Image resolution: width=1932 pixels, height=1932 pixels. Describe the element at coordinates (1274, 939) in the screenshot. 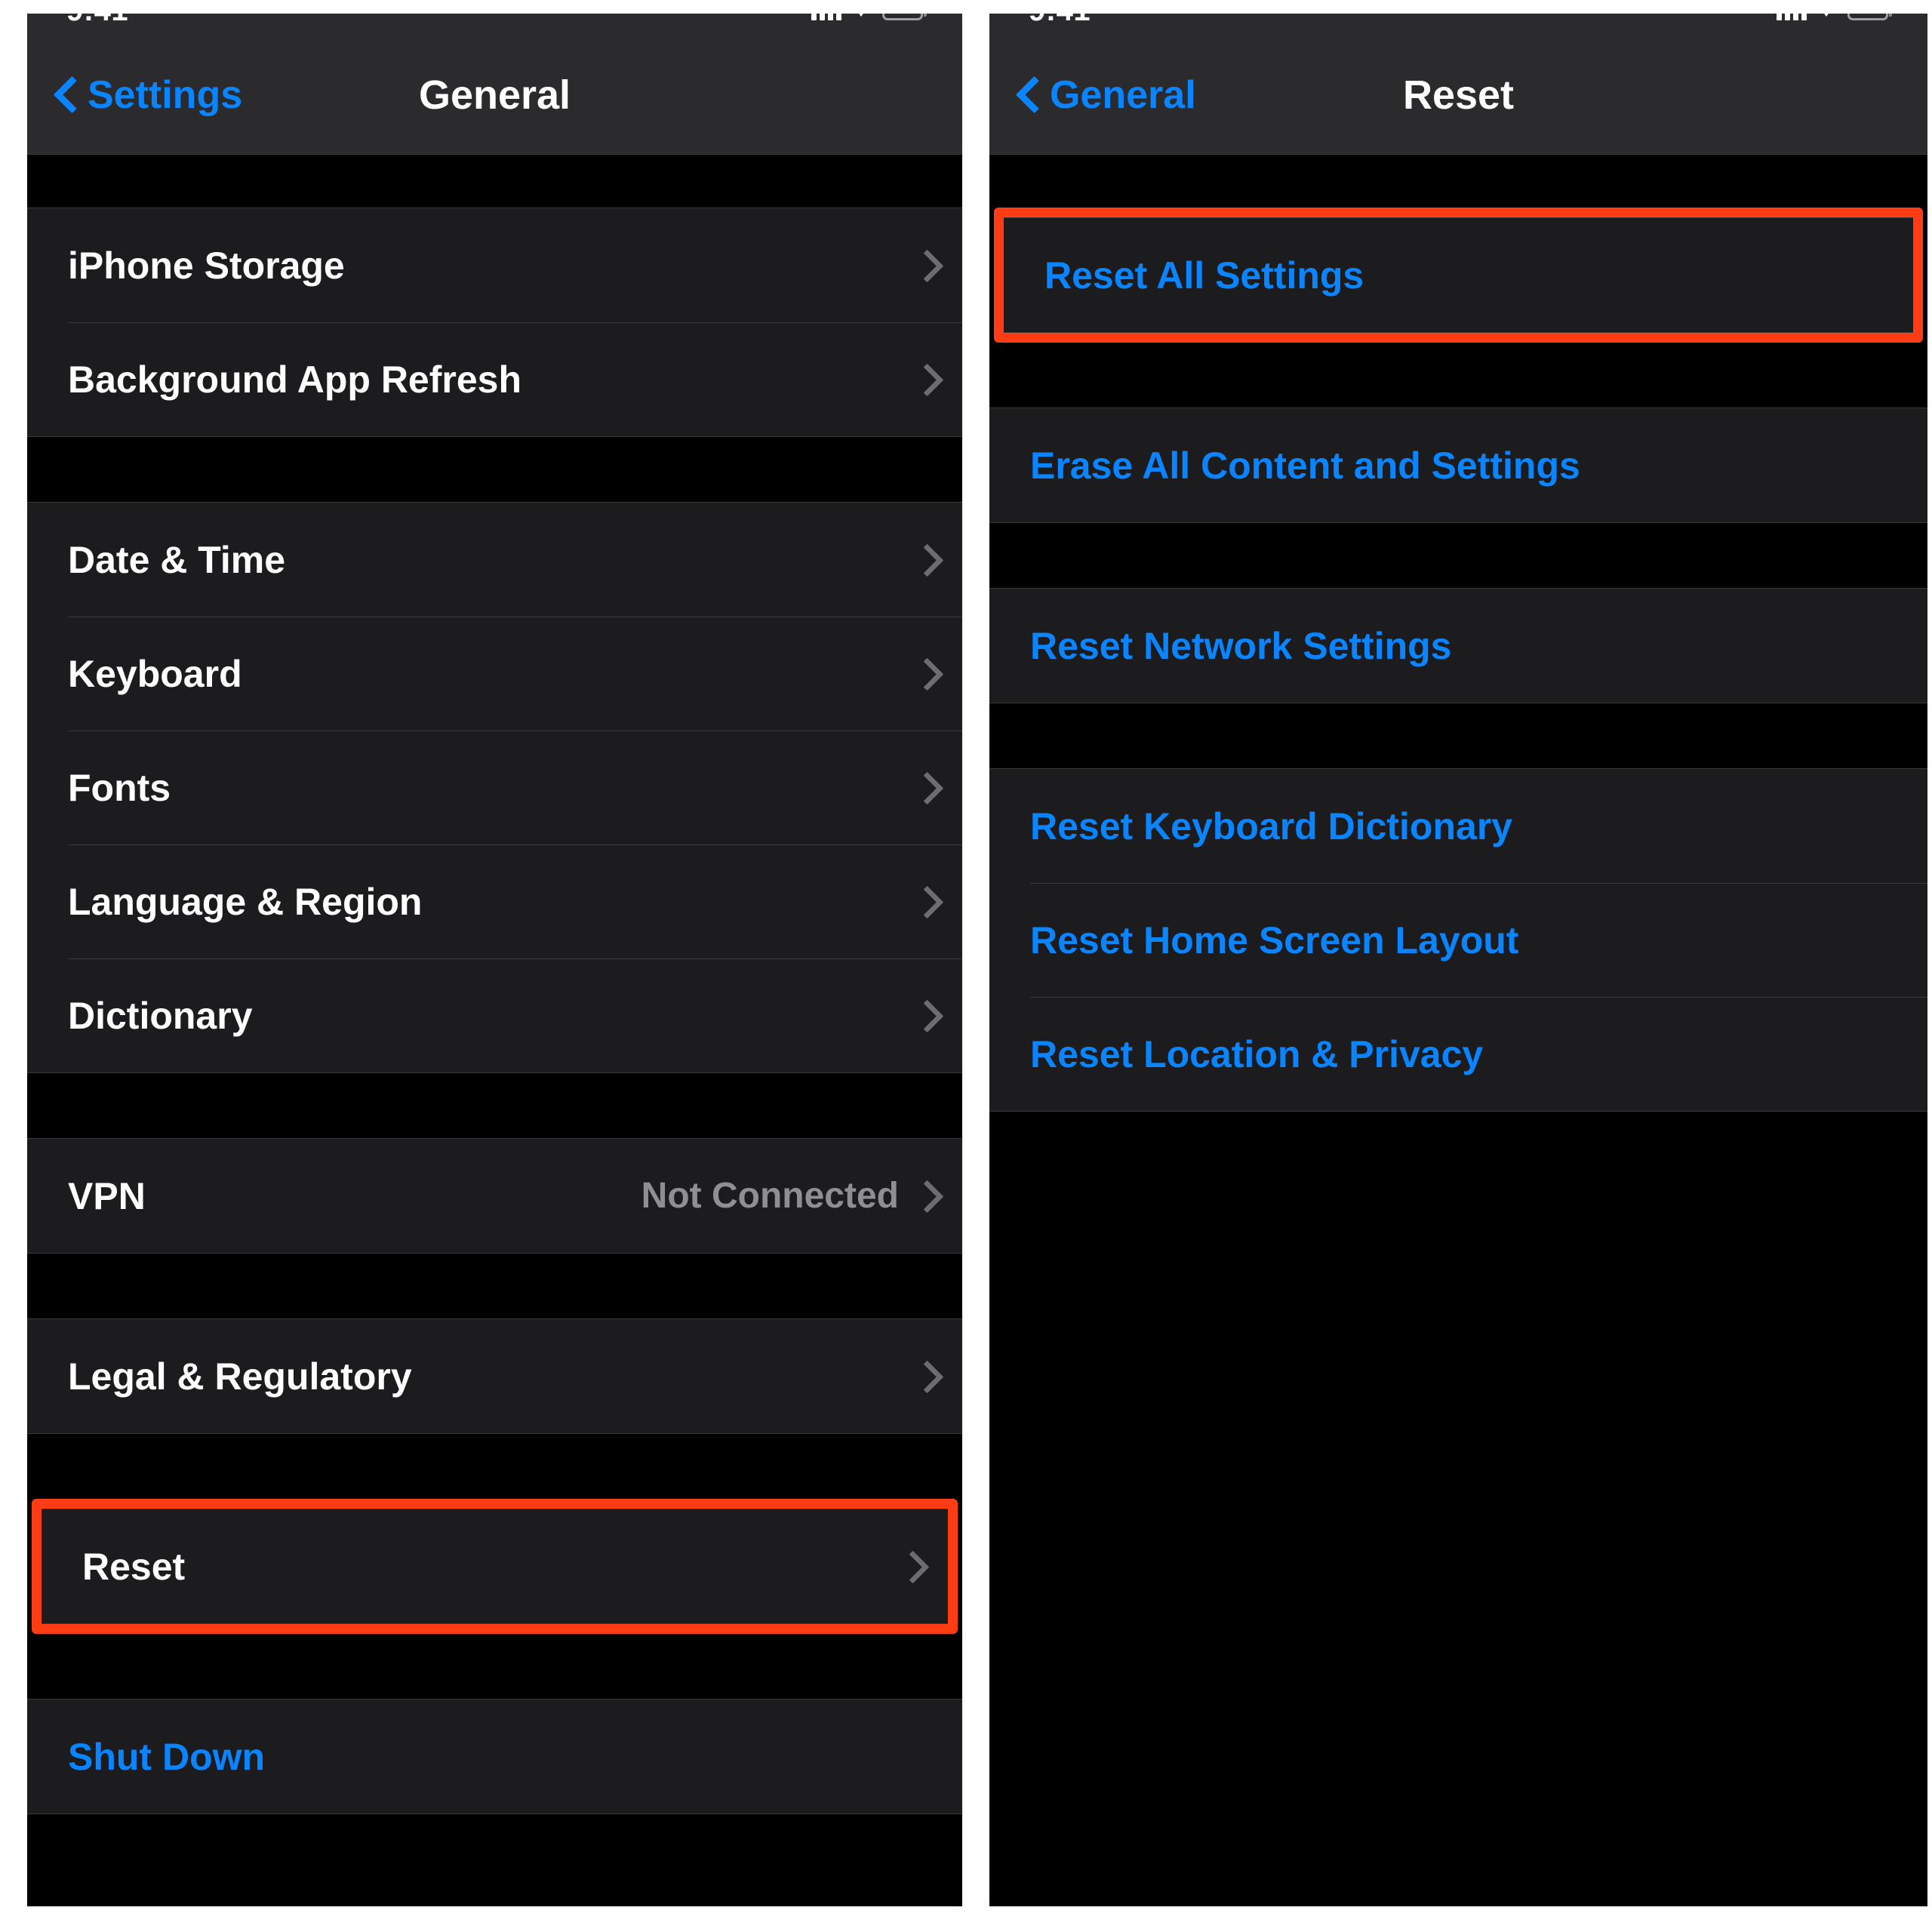

I see `settings-row-label: Reset Home Screen Layout` at that location.